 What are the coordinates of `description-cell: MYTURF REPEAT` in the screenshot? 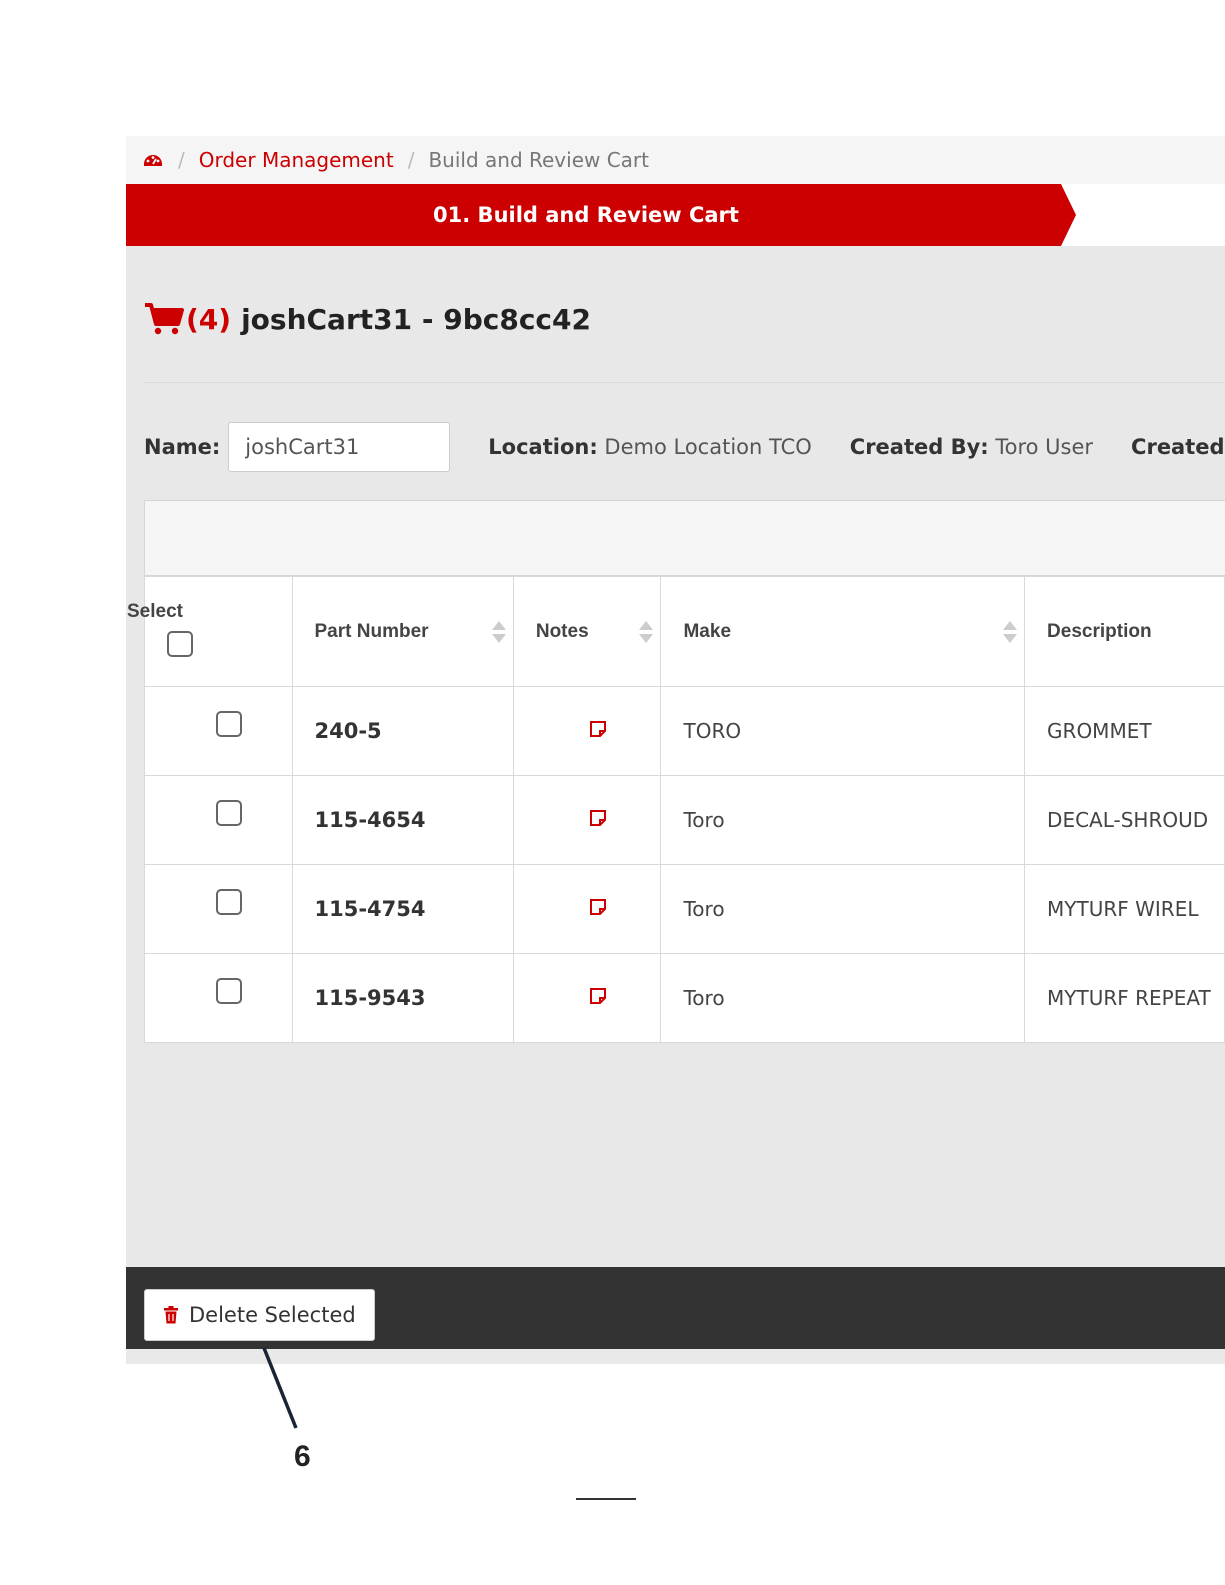 It's located at (1124, 998).